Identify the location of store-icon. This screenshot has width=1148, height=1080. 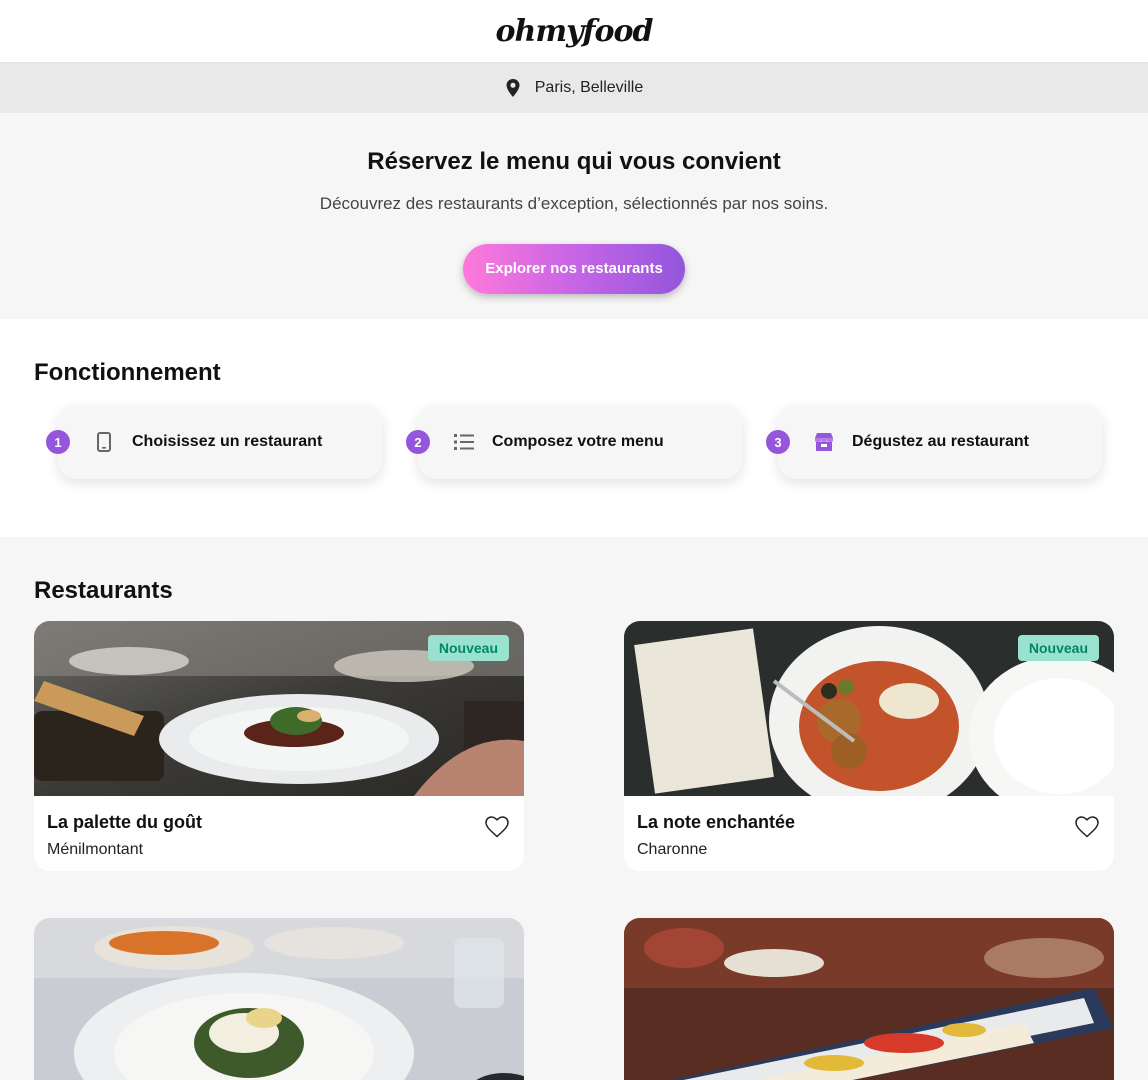
(824, 442).